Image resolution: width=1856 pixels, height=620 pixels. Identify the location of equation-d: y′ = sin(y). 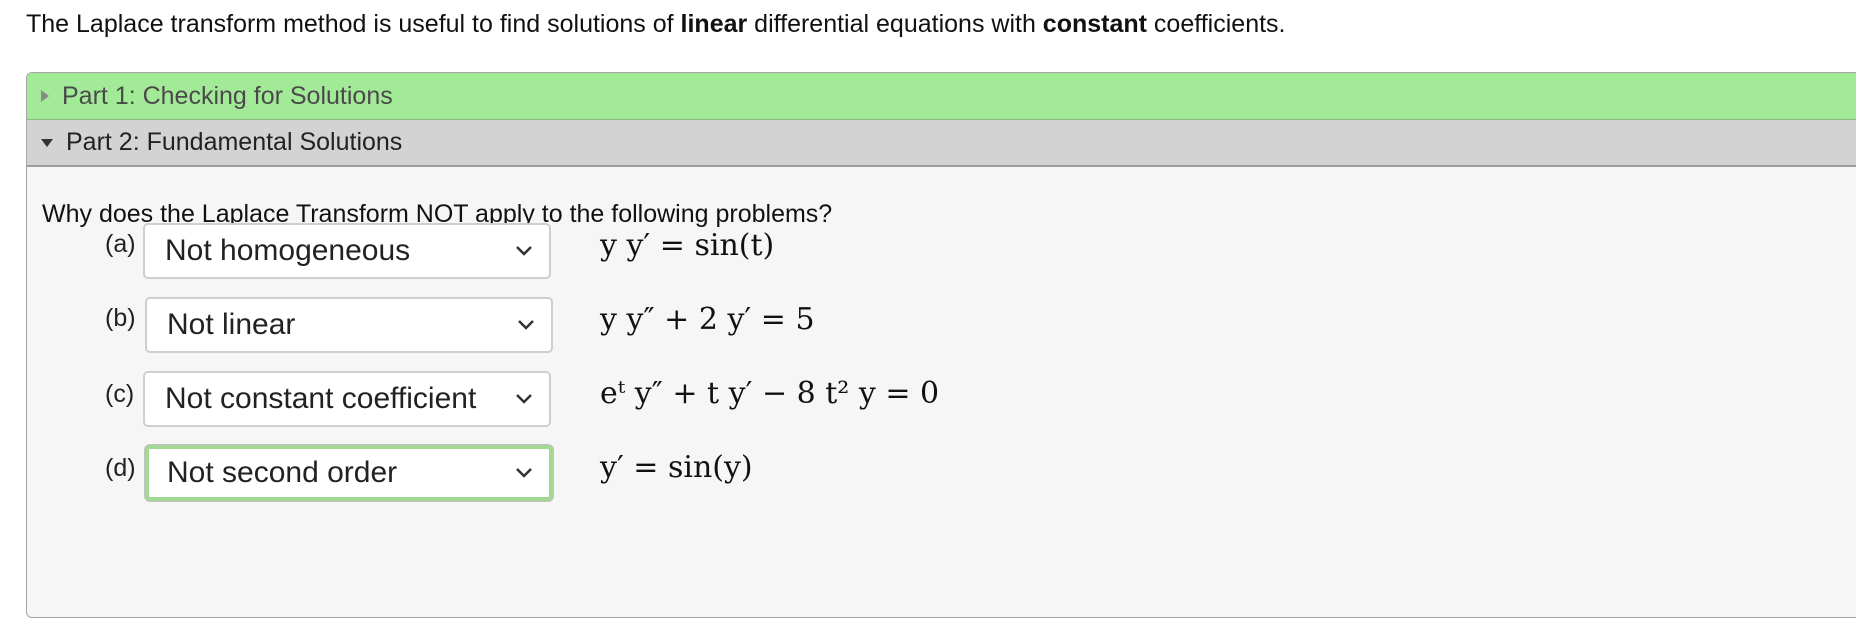
(676, 467).